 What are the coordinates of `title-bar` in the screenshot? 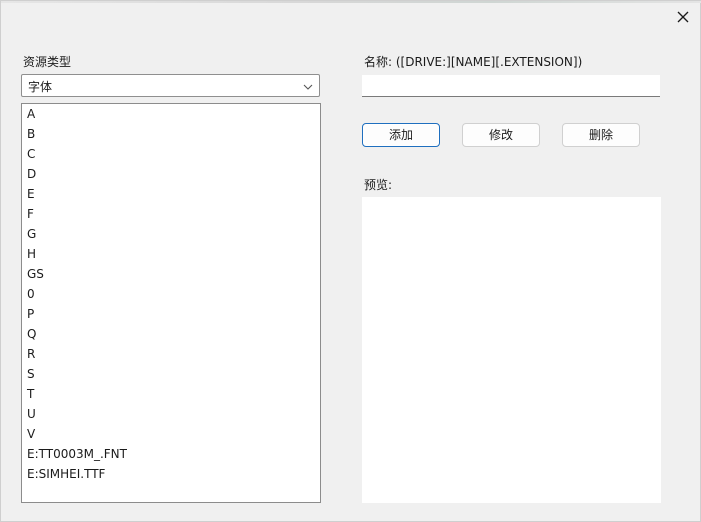 It's located at (351, 2).